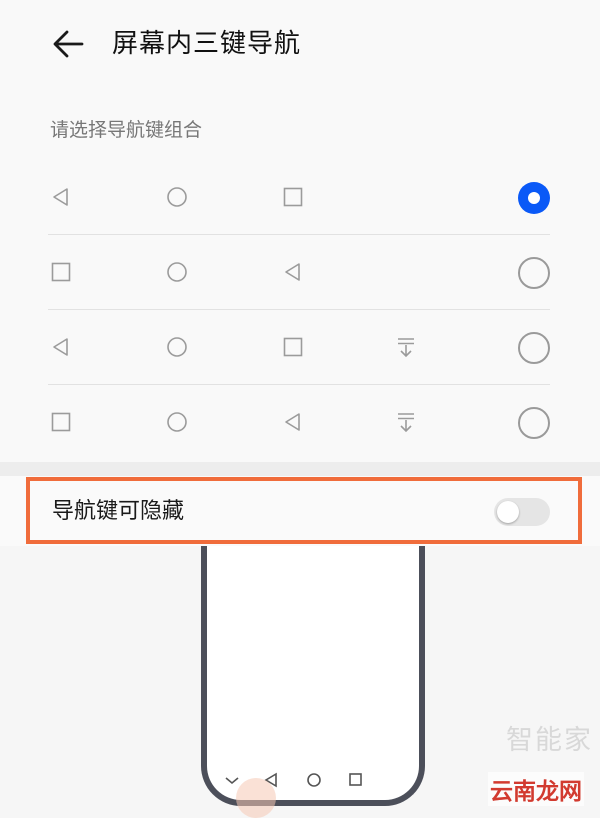 The width and height of the screenshot is (600, 818). What do you see at coordinates (536, 789) in the screenshot?
I see `watermark-site: 云南龙网` at bounding box center [536, 789].